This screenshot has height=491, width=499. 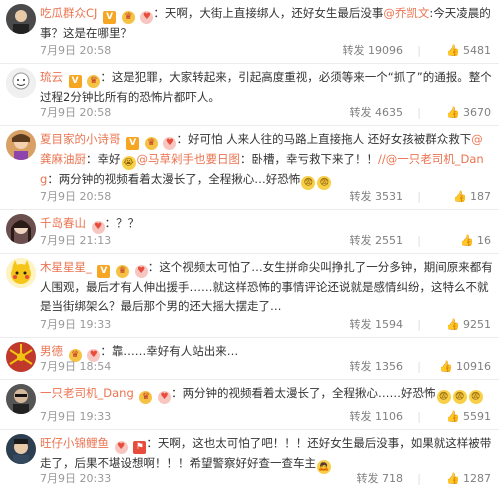 What do you see at coordinates (484, 240) in the screenshot?
I see `like-count: 16` at bounding box center [484, 240].